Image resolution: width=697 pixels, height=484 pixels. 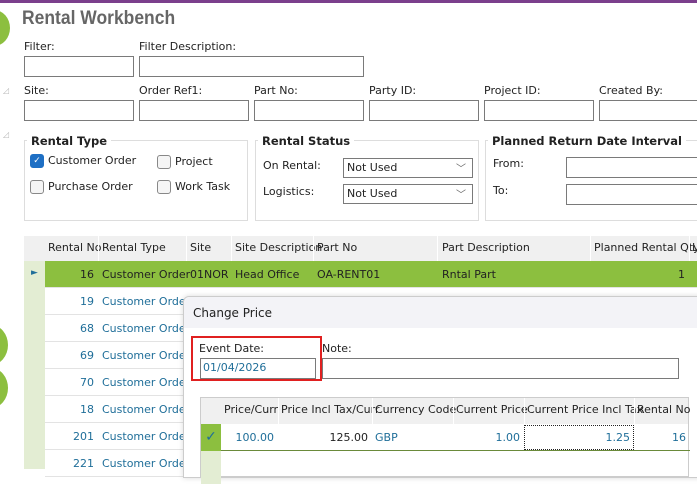 I want to click on price-cell-price-incl-tax-curr: 125.00, so click(x=325, y=437).